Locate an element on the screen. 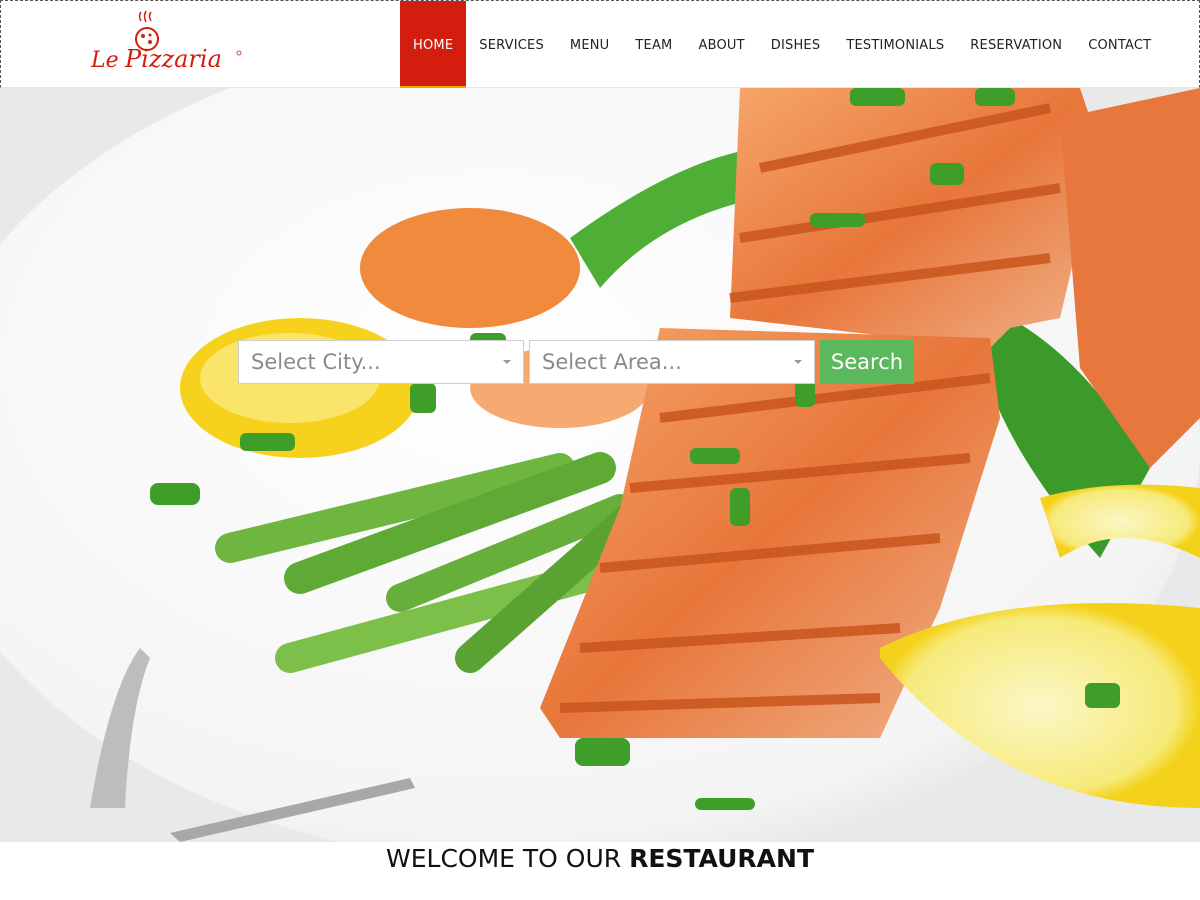 The height and width of the screenshot is (900, 1200). brand-logo: Le Pizzaria is located at coordinates (169, 44).